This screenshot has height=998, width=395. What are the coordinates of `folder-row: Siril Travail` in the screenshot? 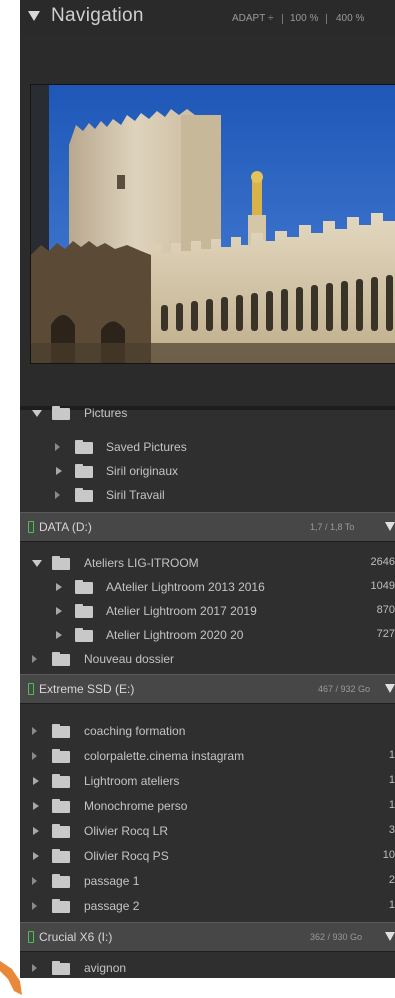 It's located at (207, 495).